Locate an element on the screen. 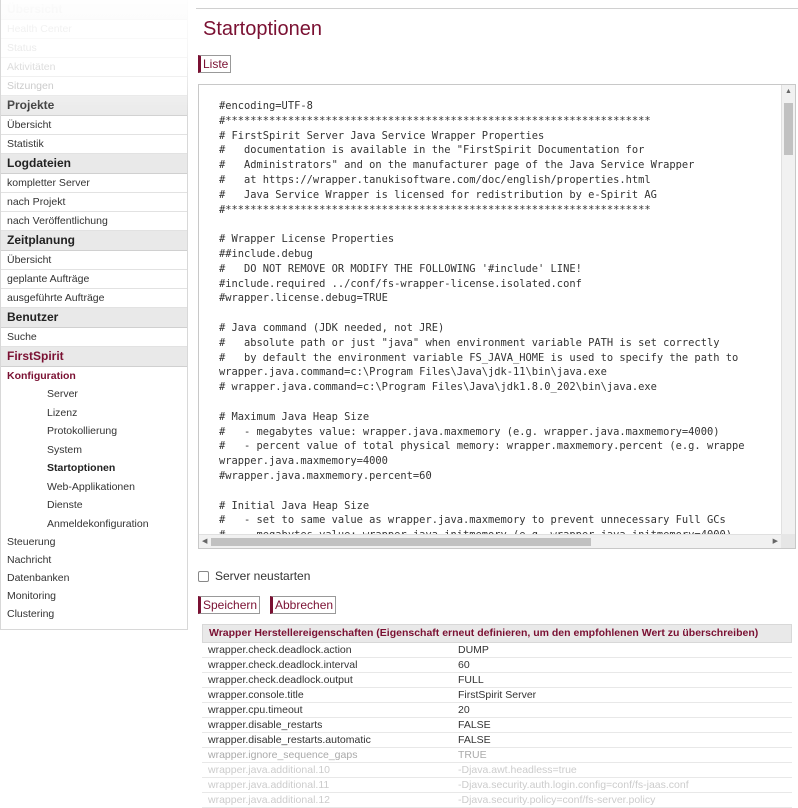  scroll-corner is located at coordinates (788, 541).